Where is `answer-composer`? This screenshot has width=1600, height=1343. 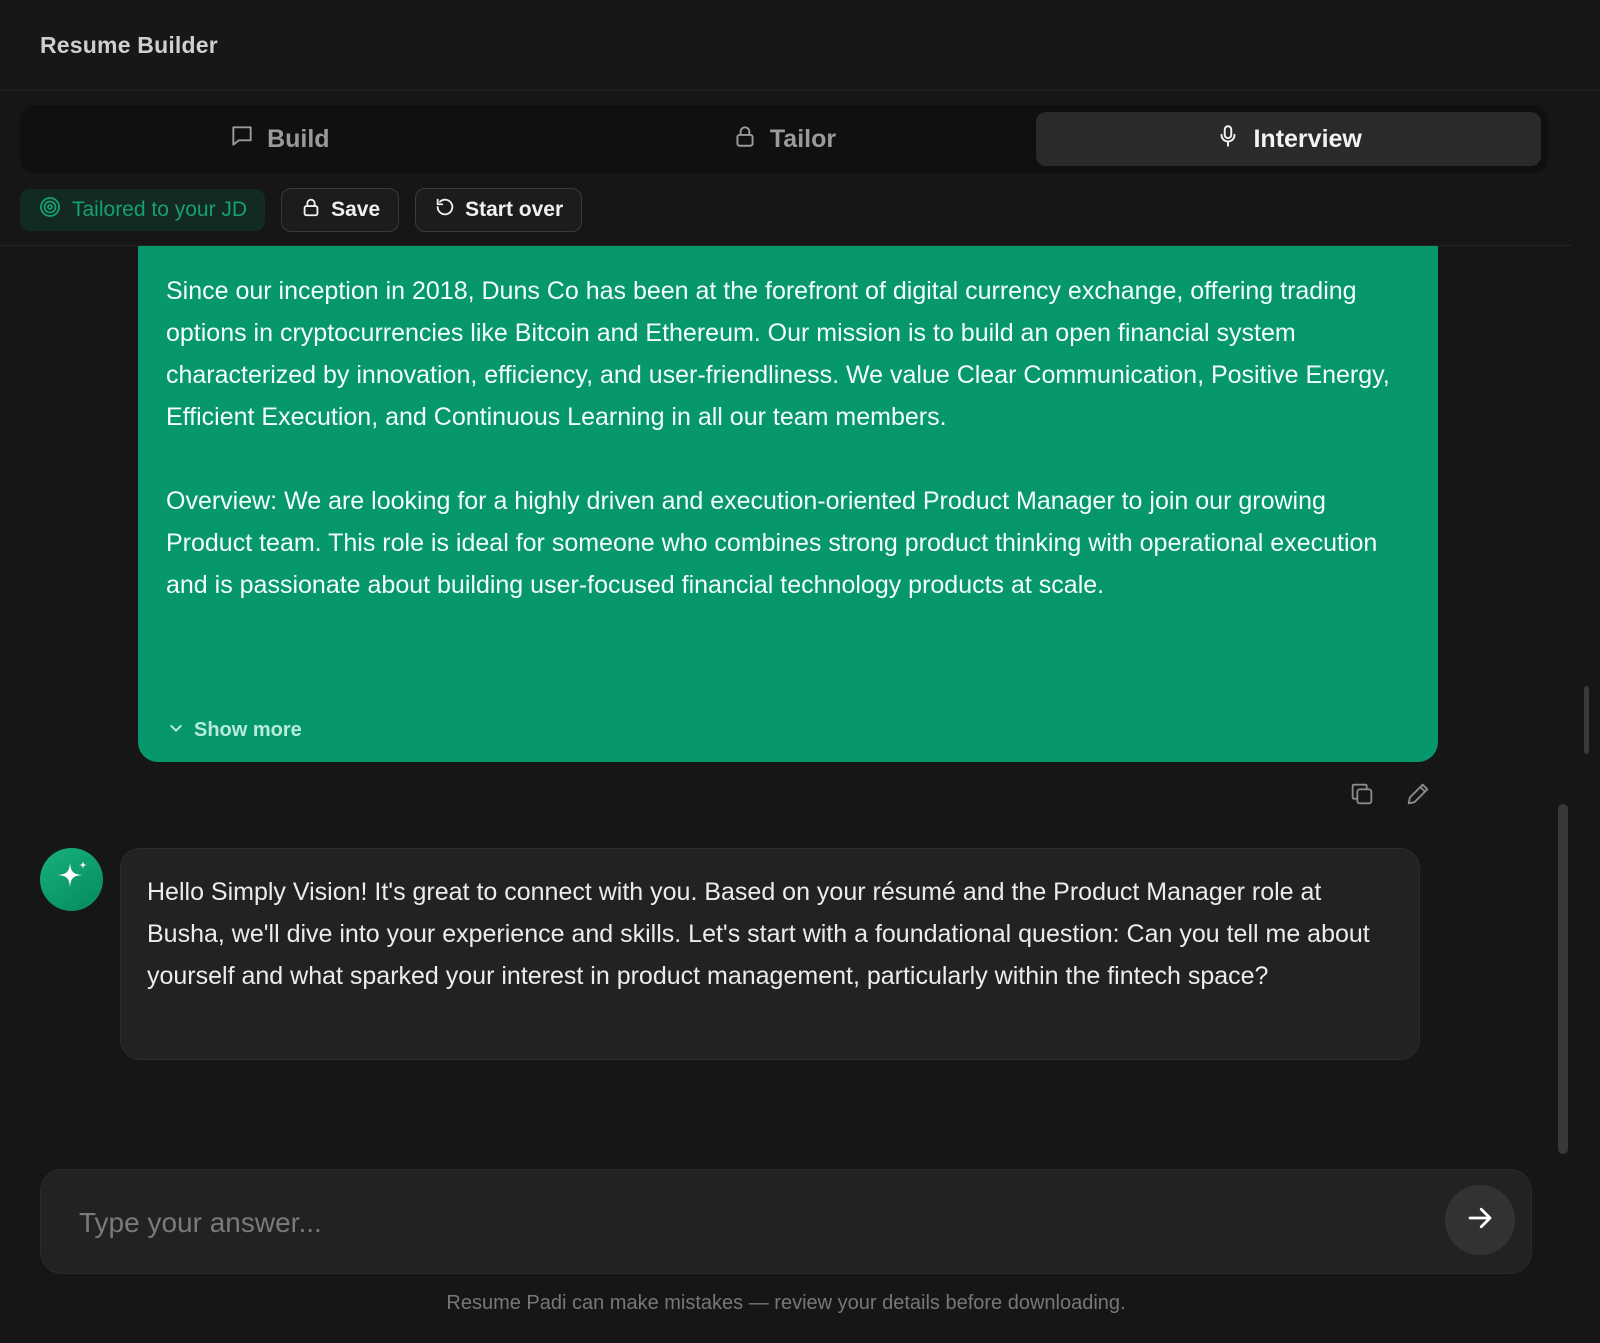 answer-composer is located at coordinates (786, 1221).